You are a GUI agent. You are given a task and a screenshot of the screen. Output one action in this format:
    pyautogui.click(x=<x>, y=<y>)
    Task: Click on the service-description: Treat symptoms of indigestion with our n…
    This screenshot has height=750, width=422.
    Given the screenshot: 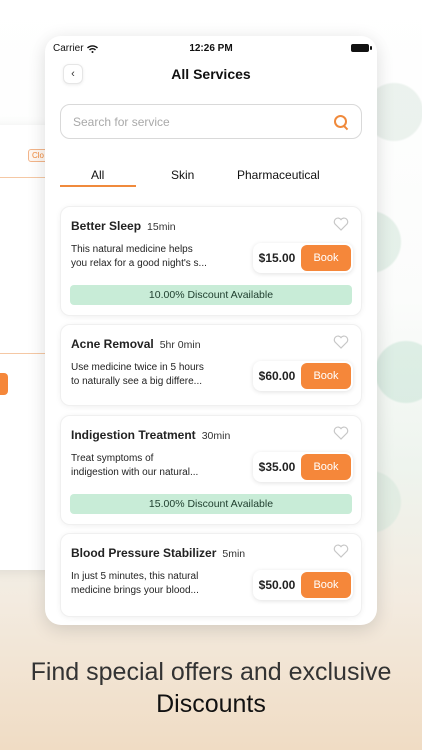 What is the action you would take?
    pyautogui.click(x=146, y=466)
    